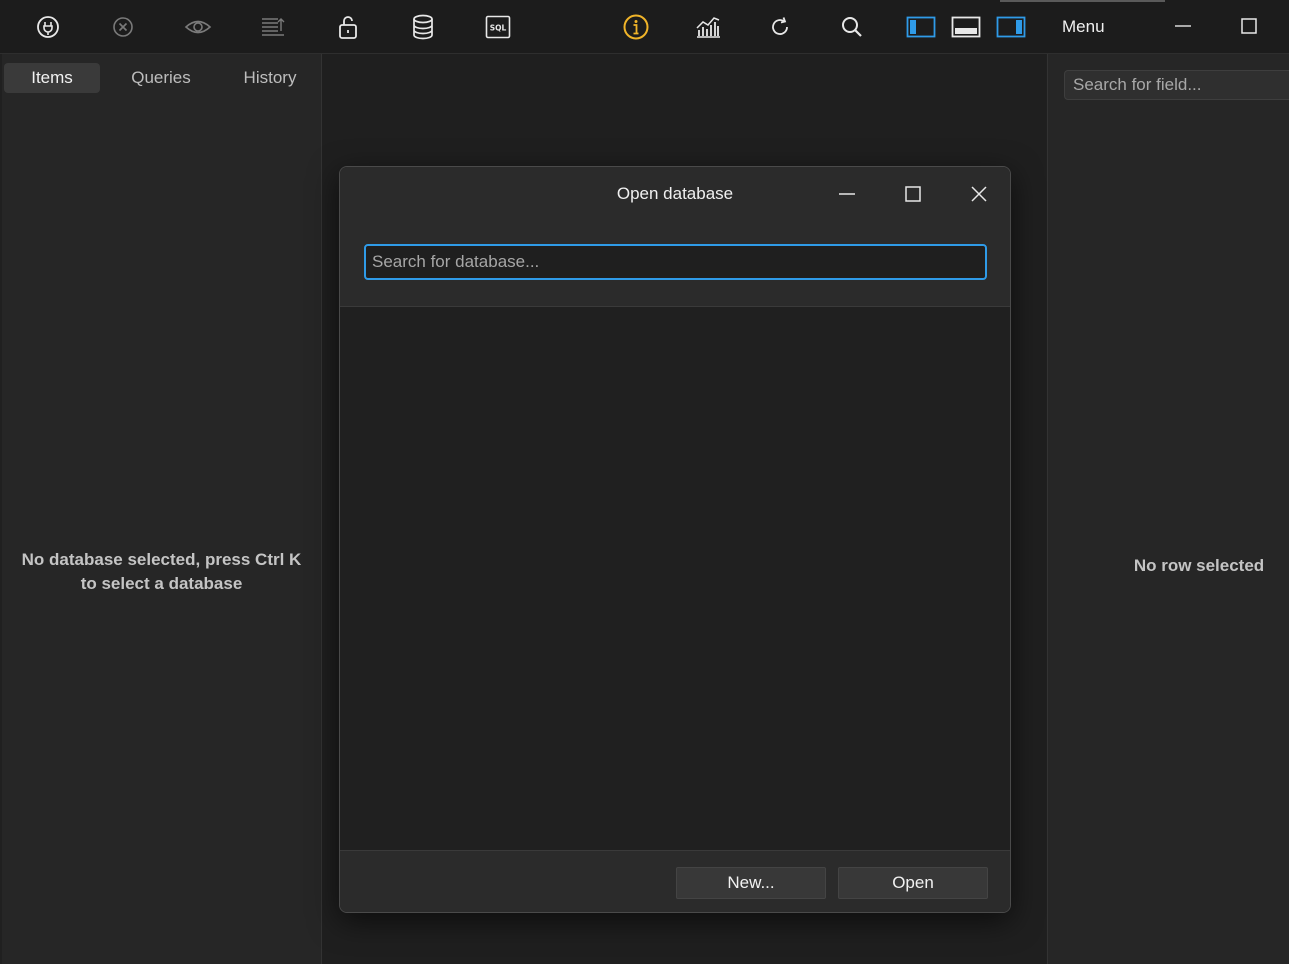 This screenshot has width=1289, height=964. Describe the element at coordinates (161, 559) in the screenshot. I see `no-database-line1: No database selected, press Ctrl K` at that location.